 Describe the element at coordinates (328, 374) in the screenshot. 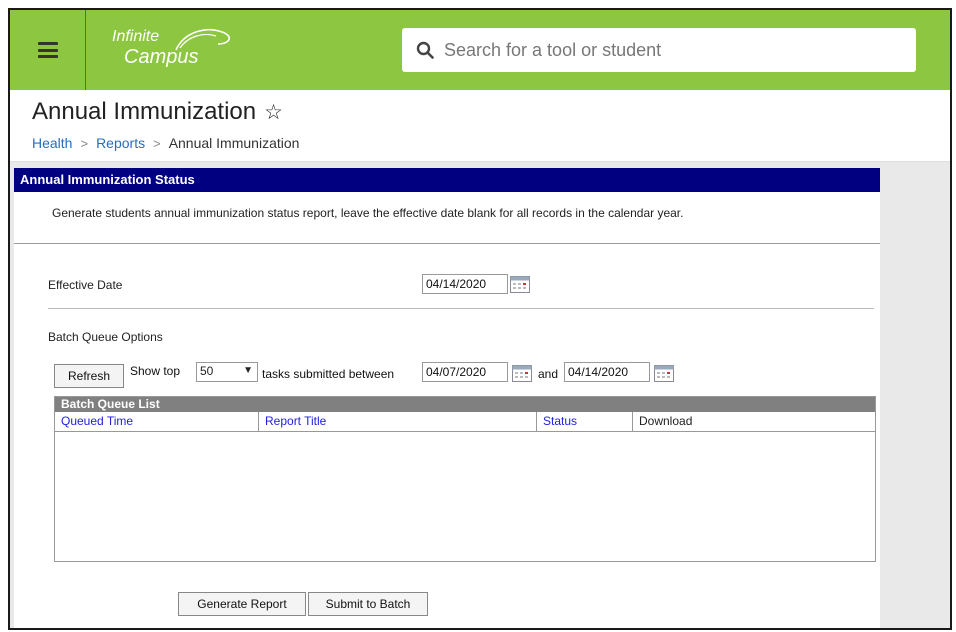

I see `tasks-submitted-between-label: tasks submitted between` at that location.